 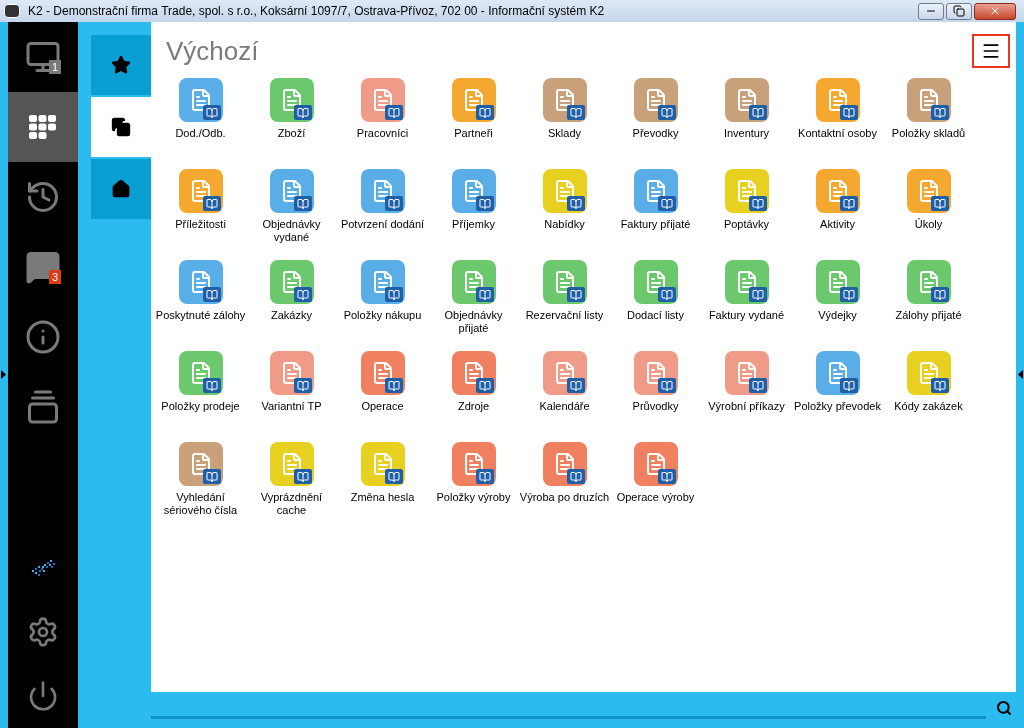 I want to click on app-tile: Položky výroby, so click(x=473, y=487).